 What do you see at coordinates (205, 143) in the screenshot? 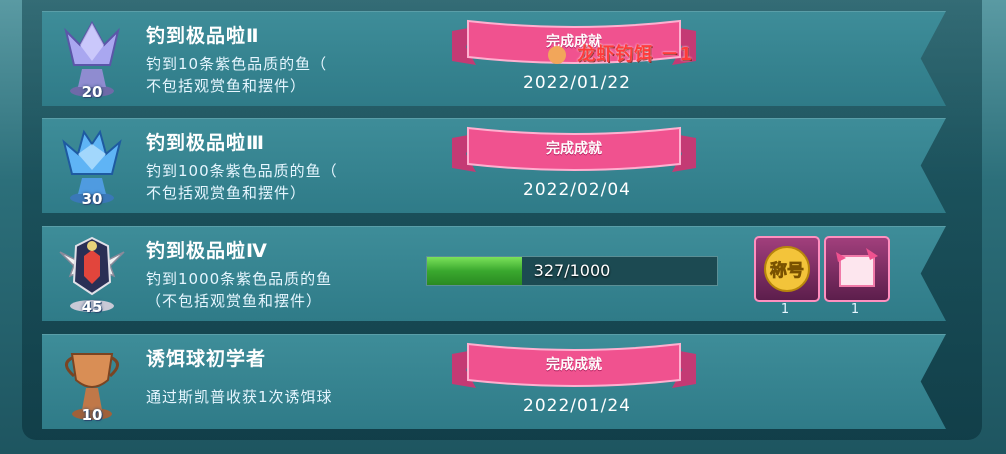
I see `achievement-title: 钓到极品啦Ⅲ` at bounding box center [205, 143].